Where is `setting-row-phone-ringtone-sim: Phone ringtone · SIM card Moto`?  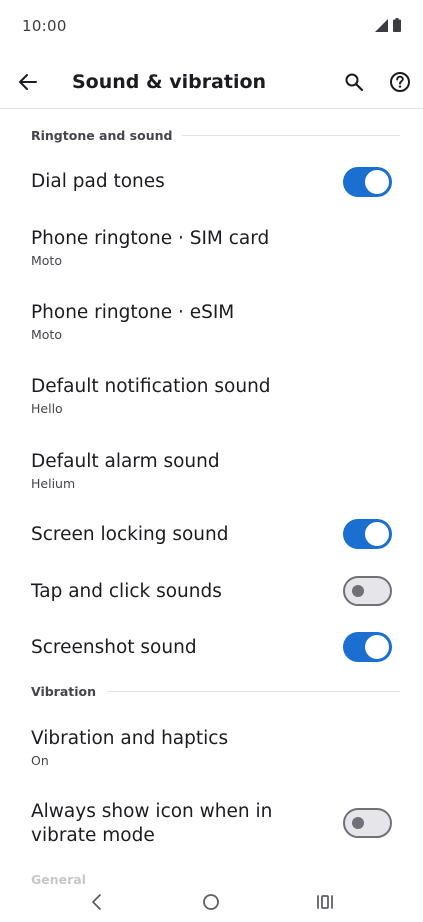 setting-row-phone-ringtone-sim: Phone ringtone · SIM card Moto is located at coordinates (211, 251).